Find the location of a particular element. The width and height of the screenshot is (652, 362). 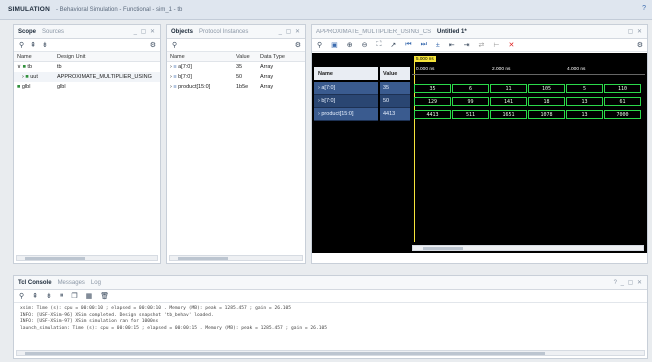

tab-sources: Sources is located at coordinates (53, 32).